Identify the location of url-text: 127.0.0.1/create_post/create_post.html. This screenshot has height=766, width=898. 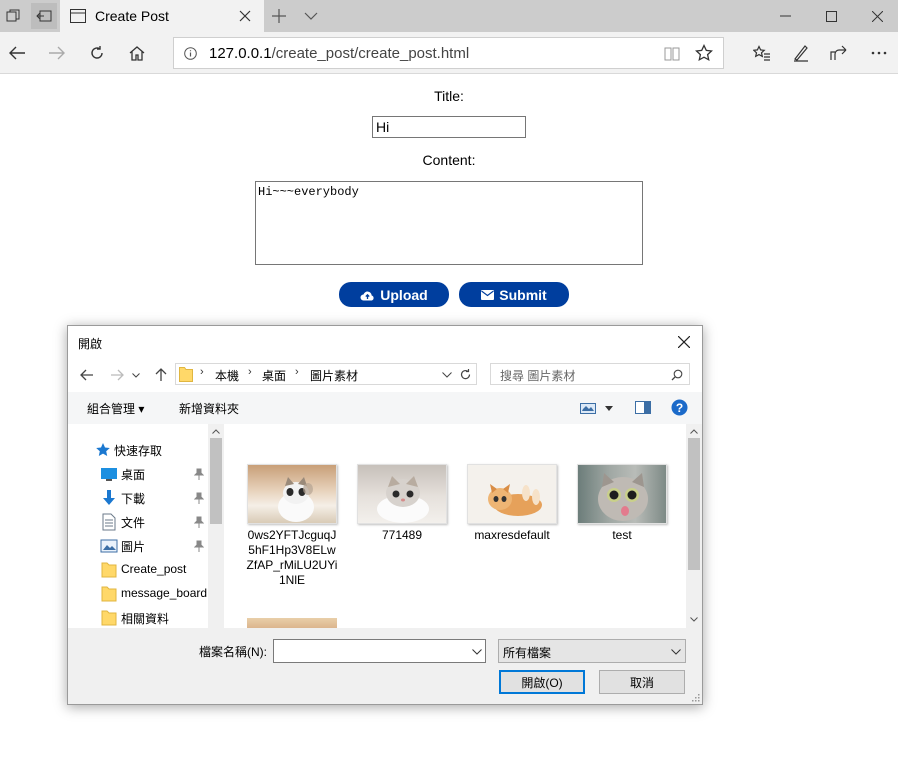
(339, 53).